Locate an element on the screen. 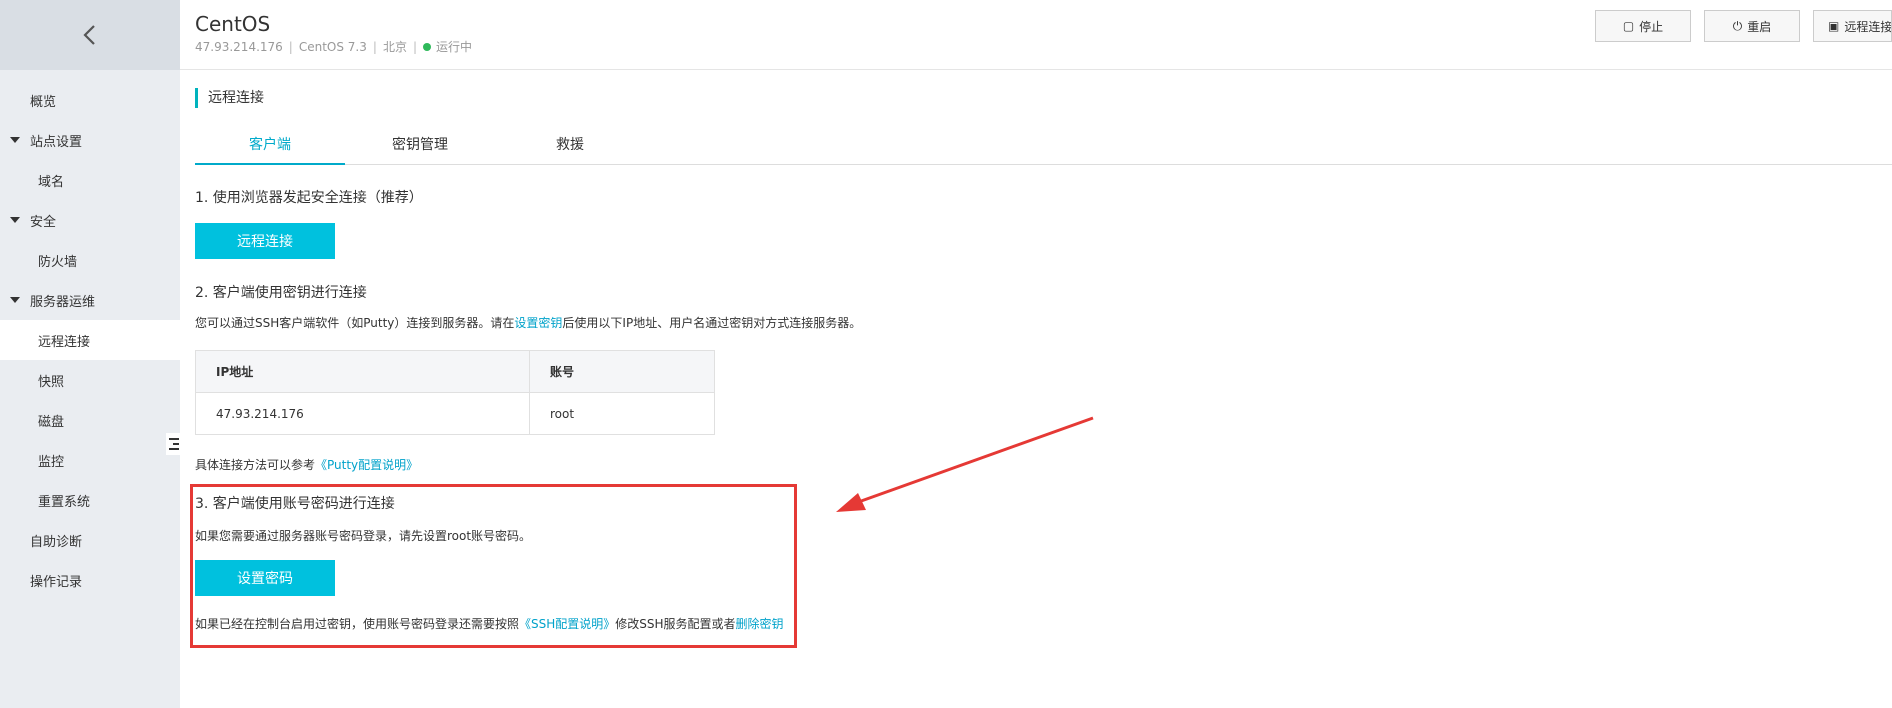 The width and height of the screenshot is (1892, 708). tab-key-management: 密钥管理 is located at coordinates (420, 145).